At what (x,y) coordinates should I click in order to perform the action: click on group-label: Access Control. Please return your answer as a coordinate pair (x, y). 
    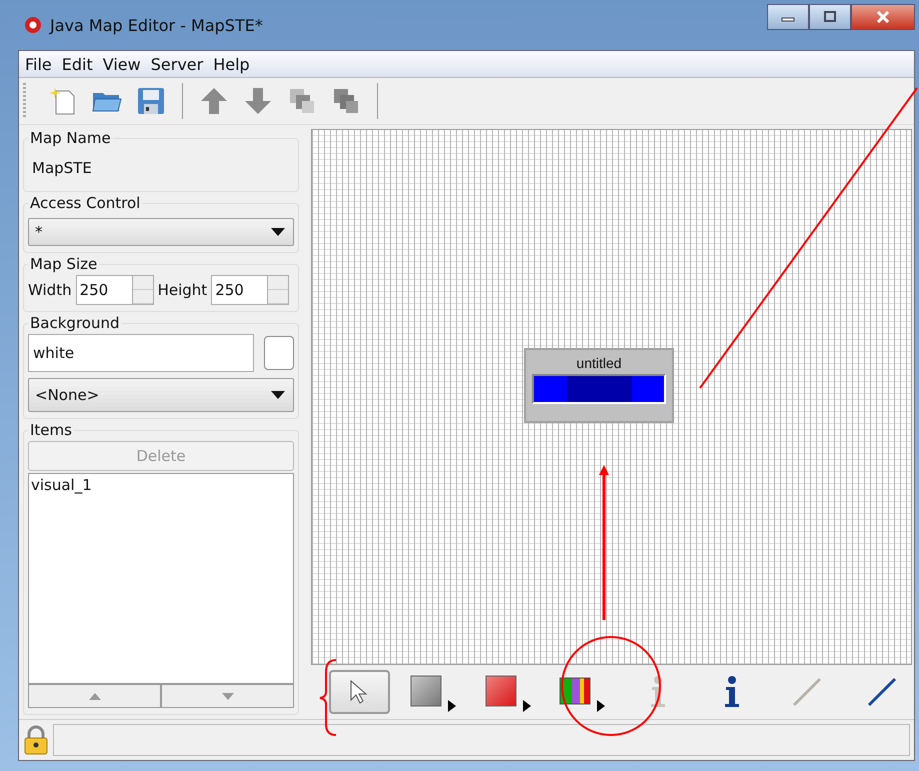
    Looking at the image, I should click on (85, 203).